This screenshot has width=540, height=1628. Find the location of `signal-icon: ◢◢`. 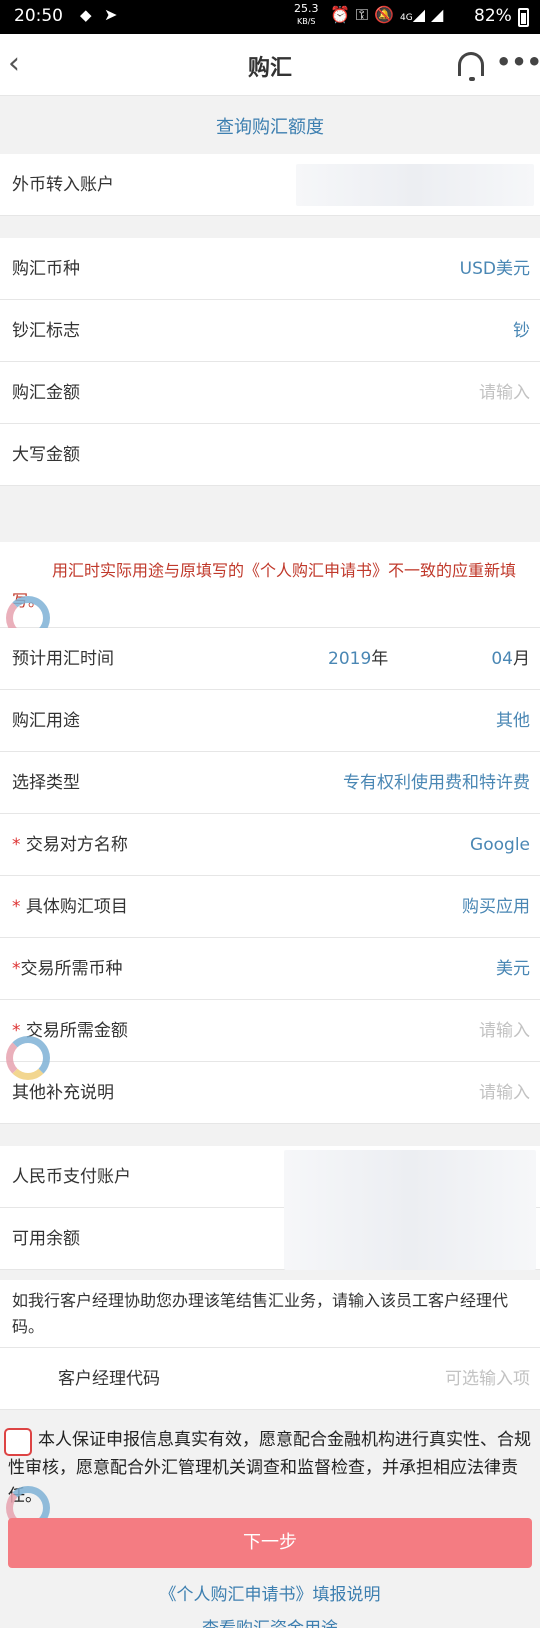

signal-icon: ◢◢ is located at coordinates (431, 14).